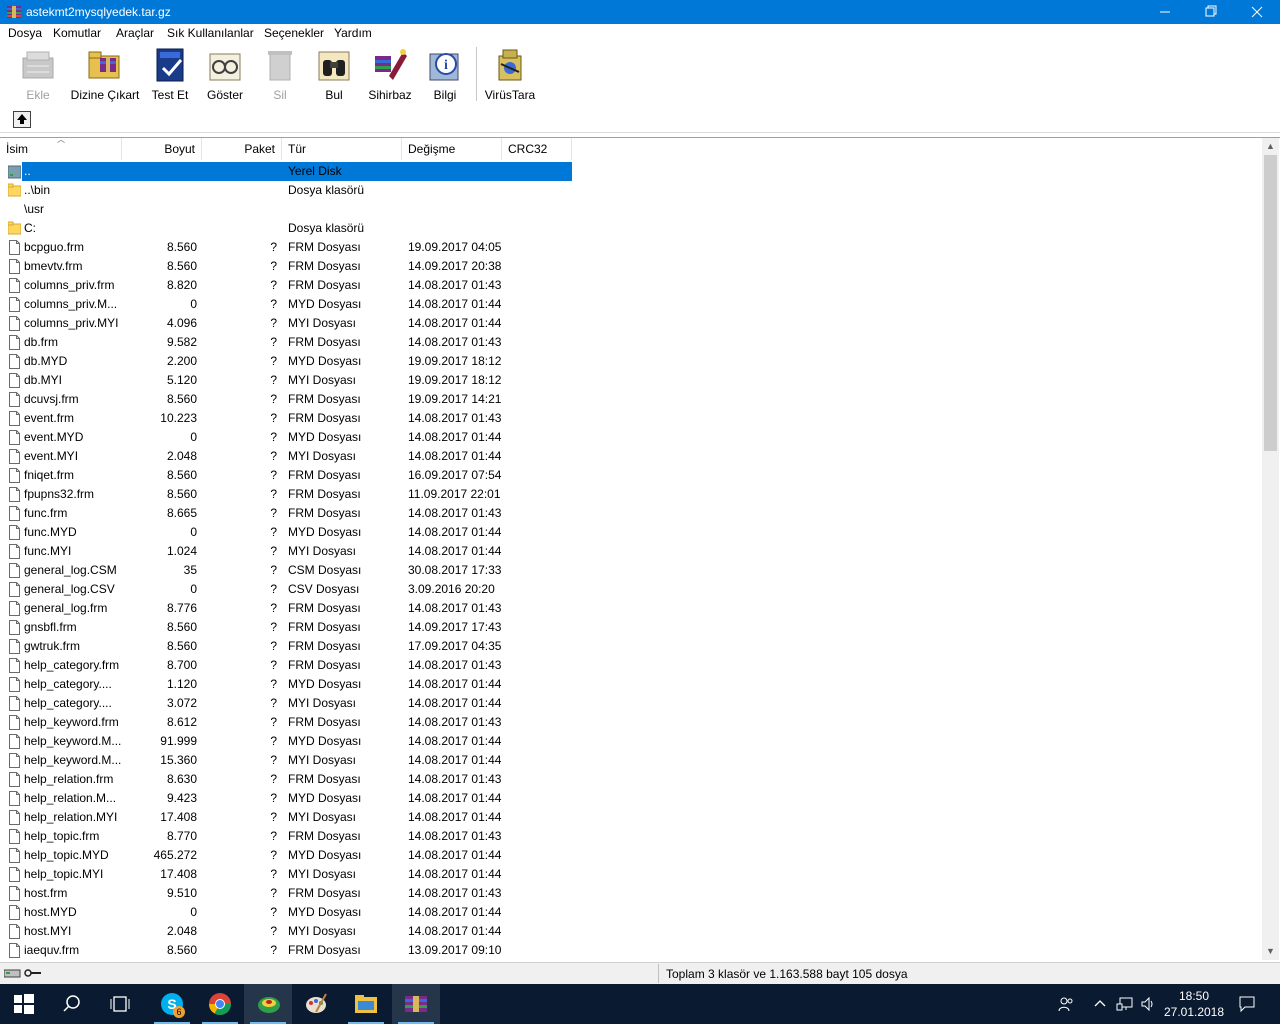  What do you see at coordinates (286, 209) in the screenshot?
I see `list-item: \usr` at bounding box center [286, 209].